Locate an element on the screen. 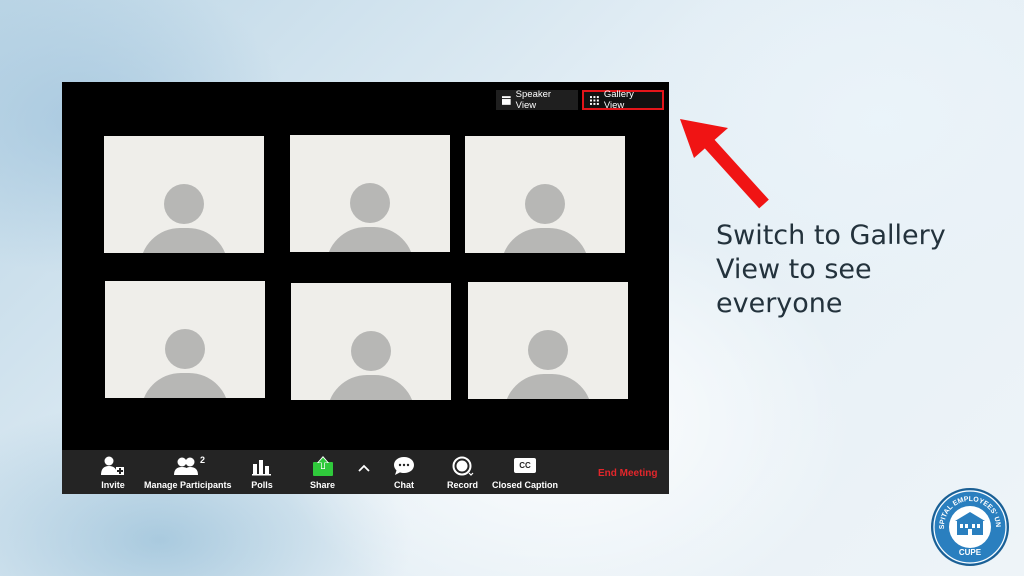  logo-bottom-text: CUPE is located at coordinates (970, 552).